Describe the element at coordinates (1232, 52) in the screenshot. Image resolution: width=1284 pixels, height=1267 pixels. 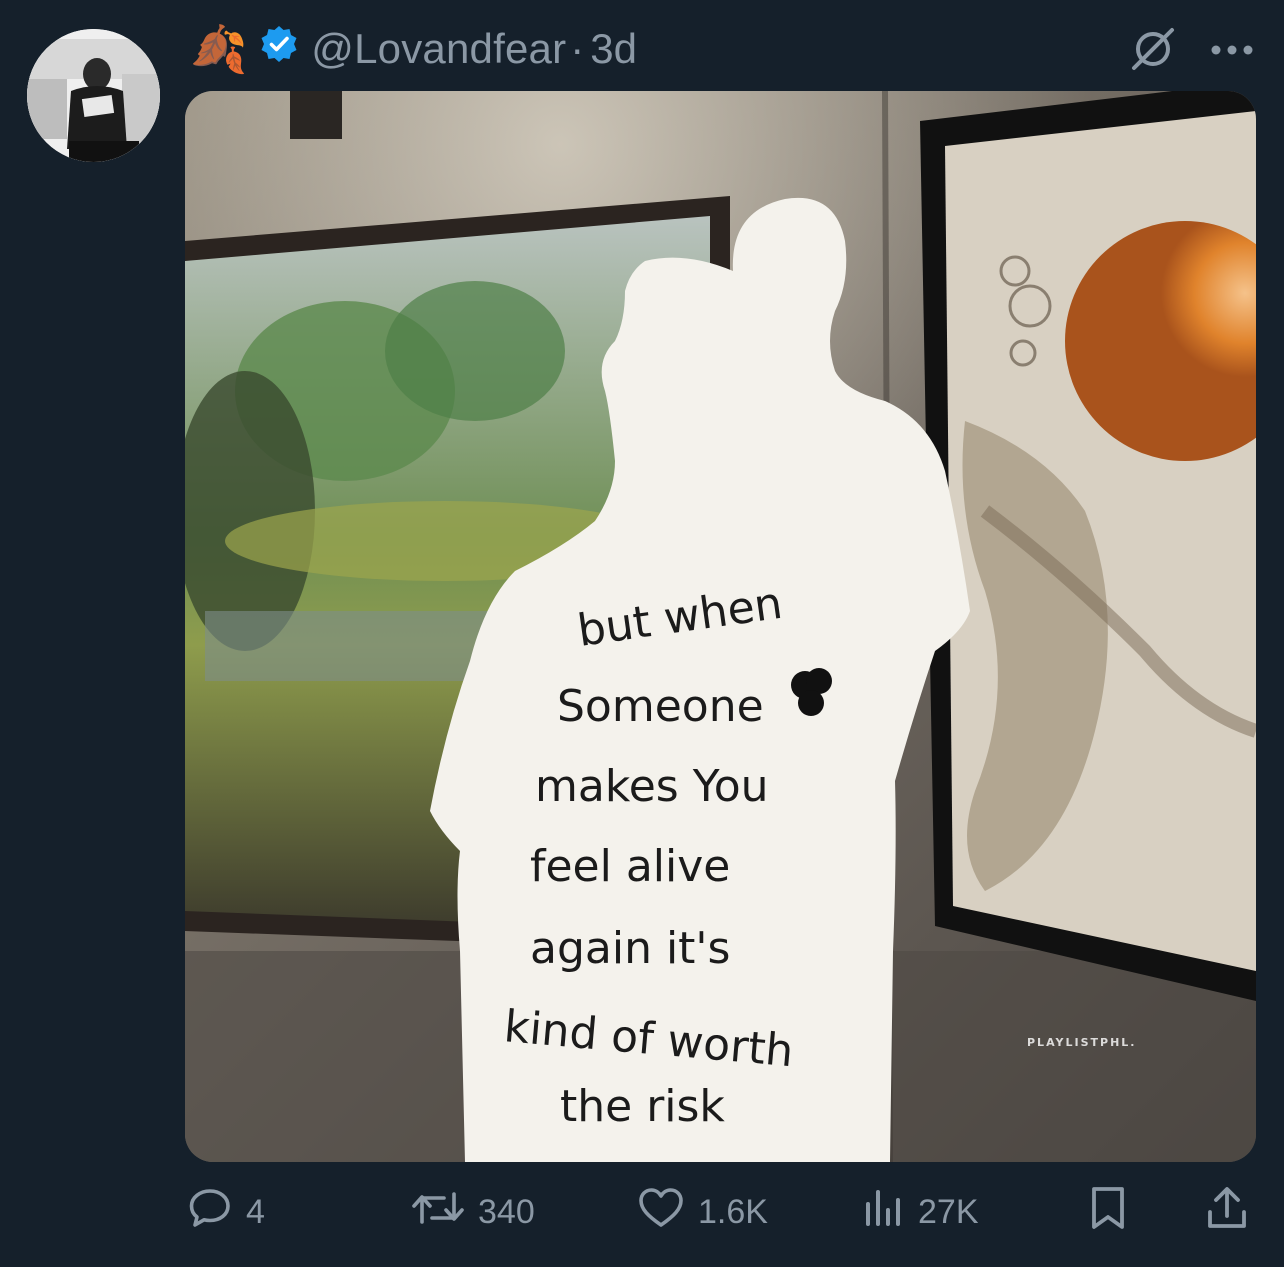
I see `more-dots-icon` at that location.